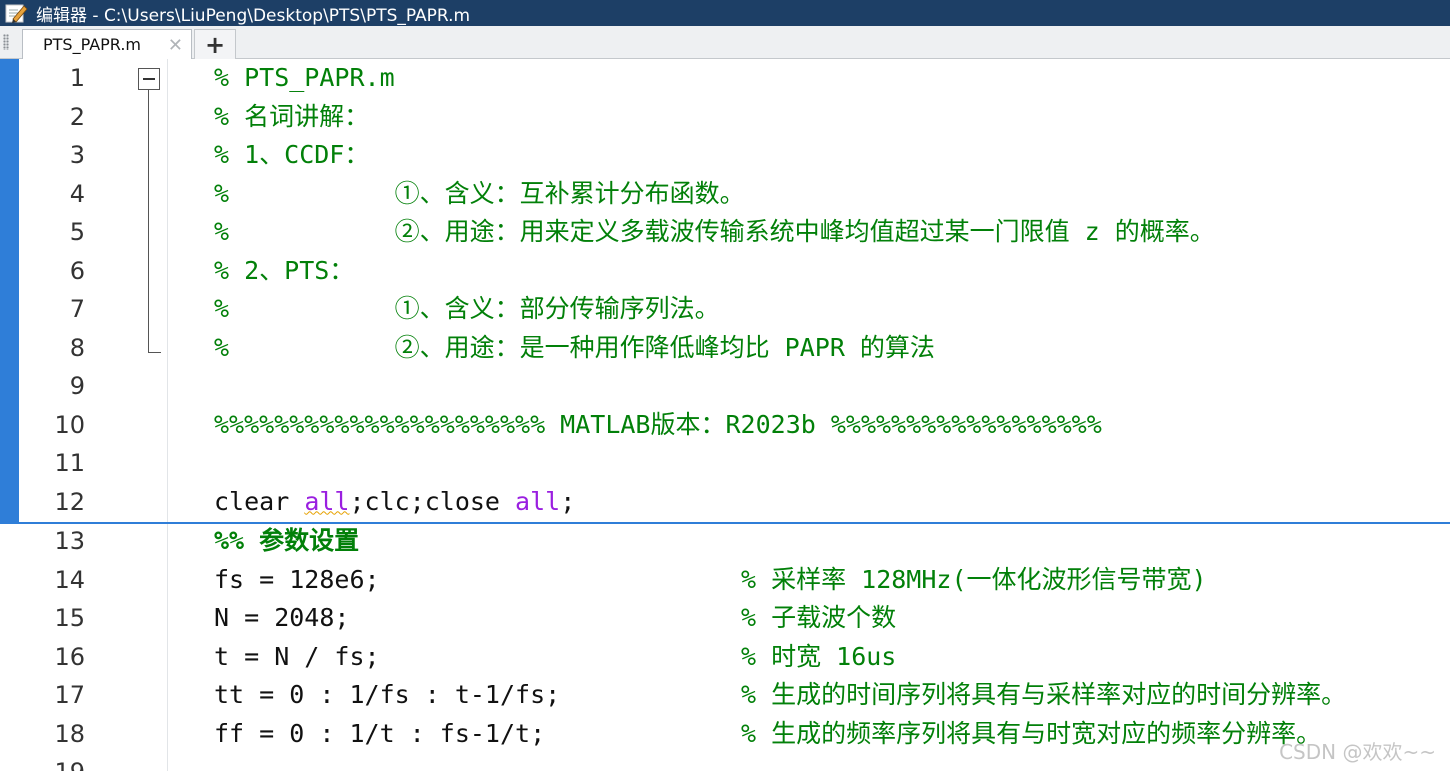 Image resolution: width=1450 pixels, height=771 pixels. Describe the element at coordinates (284, 270) in the screenshot. I see `comment-text: % 2、PTS：` at that location.